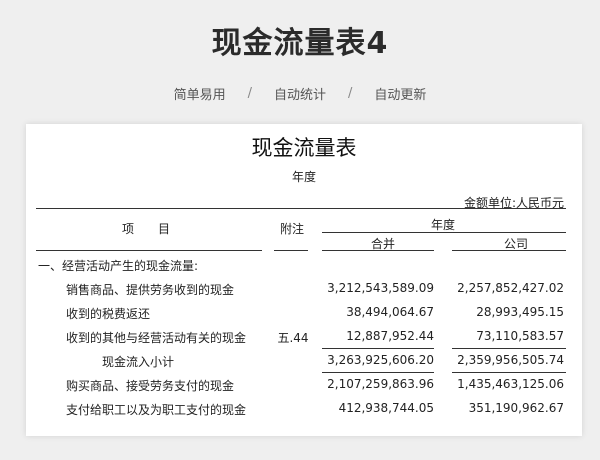 The width and height of the screenshot is (600, 460). I want to click on subtotal-rule-company, so click(509, 348).